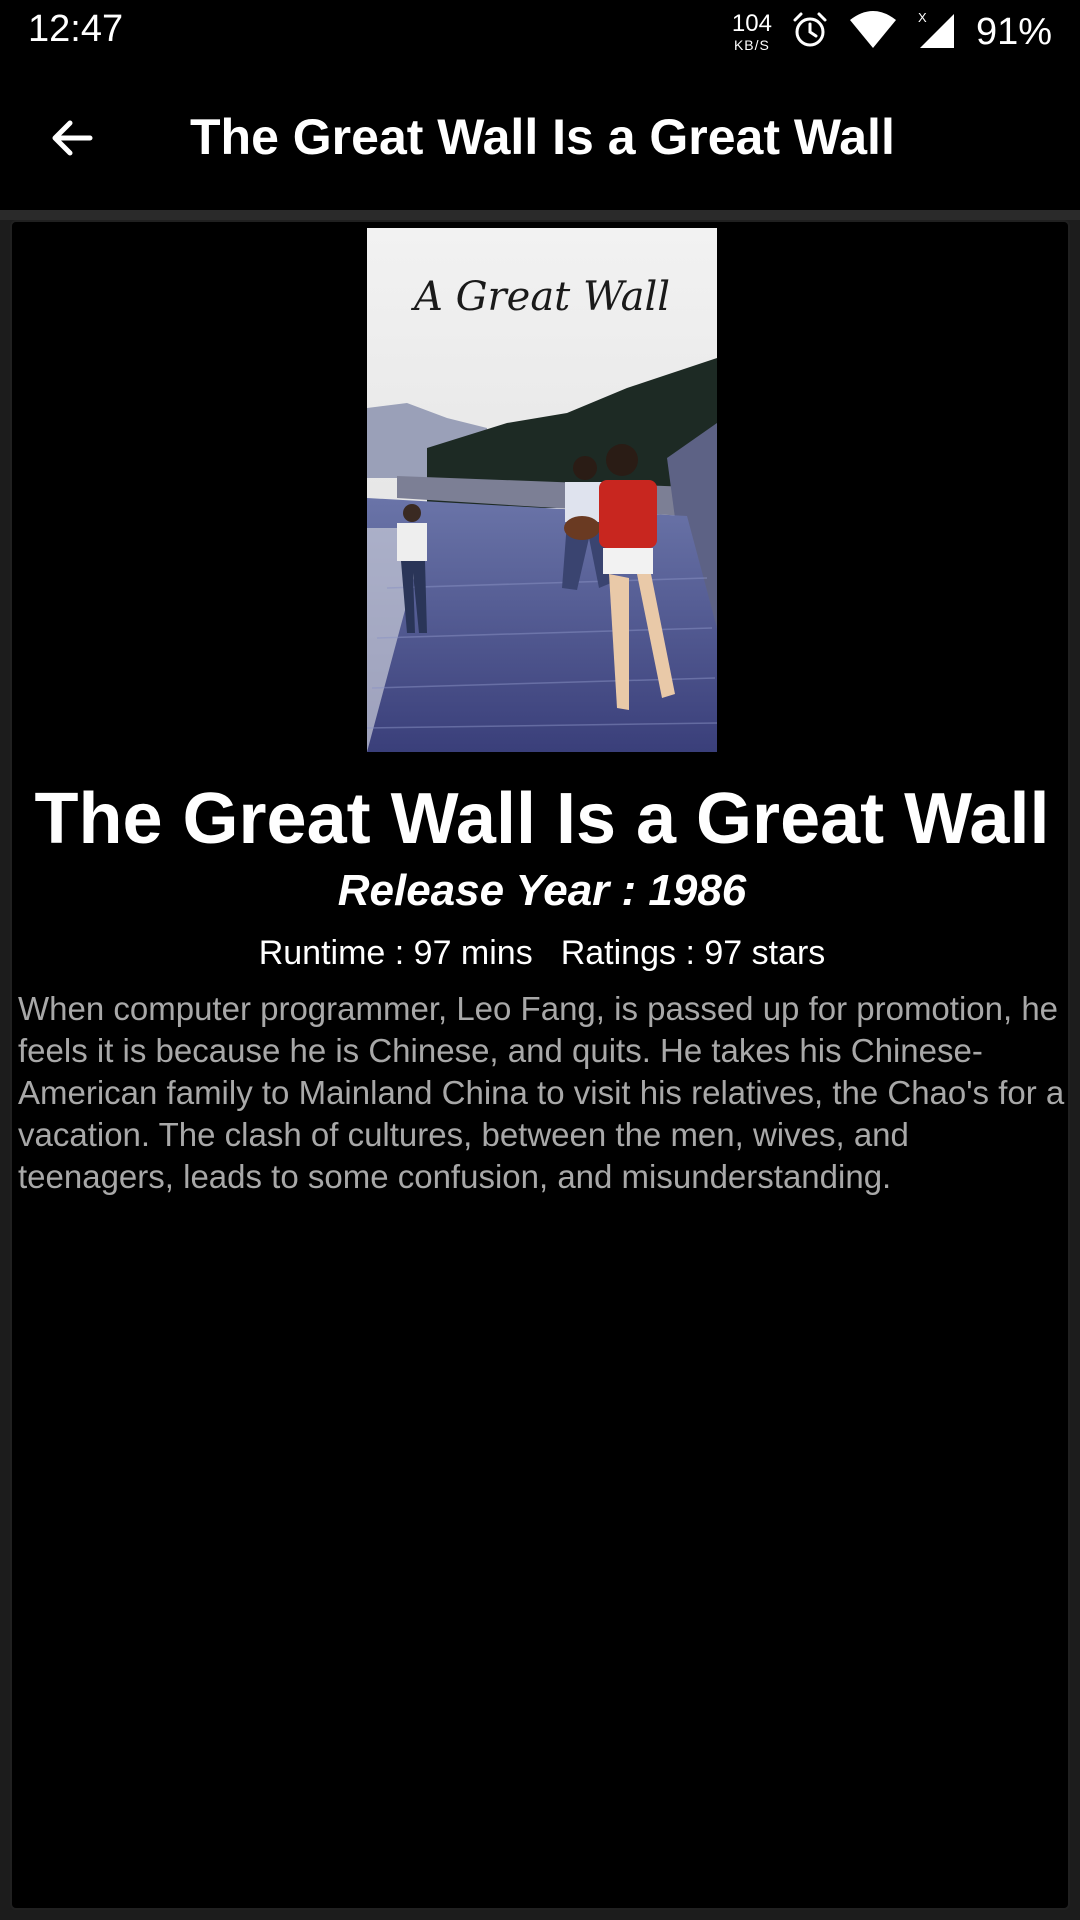 The width and height of the screenshot is (1080, 1920). What do you see at coordinates (810, 32) in the screenshot?
I see `alarm-icon` at bounding box center [810, 32].